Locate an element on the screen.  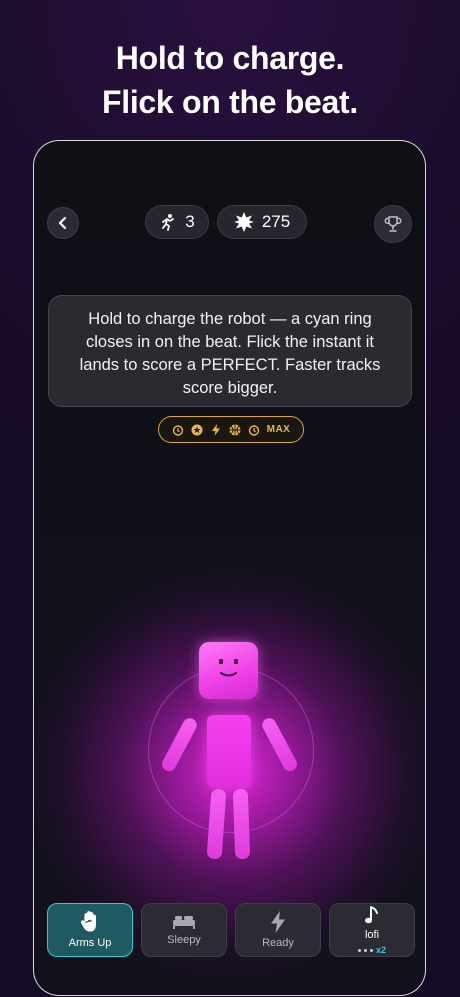
robot-body is located at coordinates (229, 751).